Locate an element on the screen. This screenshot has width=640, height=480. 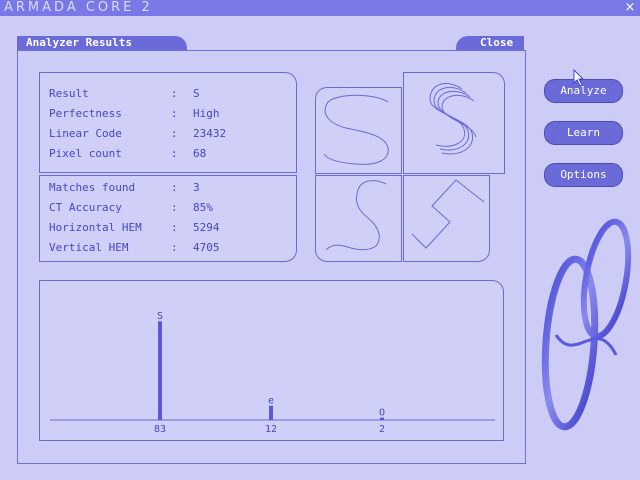
info-value: 4705 is located at coordinates (206, 247).